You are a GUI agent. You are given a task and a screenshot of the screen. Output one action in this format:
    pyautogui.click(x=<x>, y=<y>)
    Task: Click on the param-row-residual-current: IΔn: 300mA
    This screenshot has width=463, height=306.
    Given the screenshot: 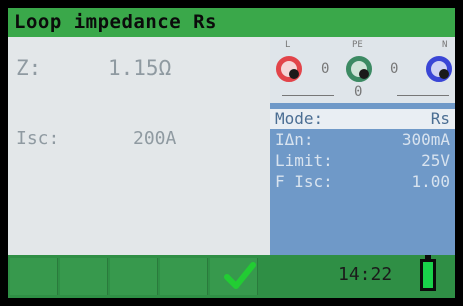 What is the action you would take?
    pyautogui.click(x=362, y=140)
    